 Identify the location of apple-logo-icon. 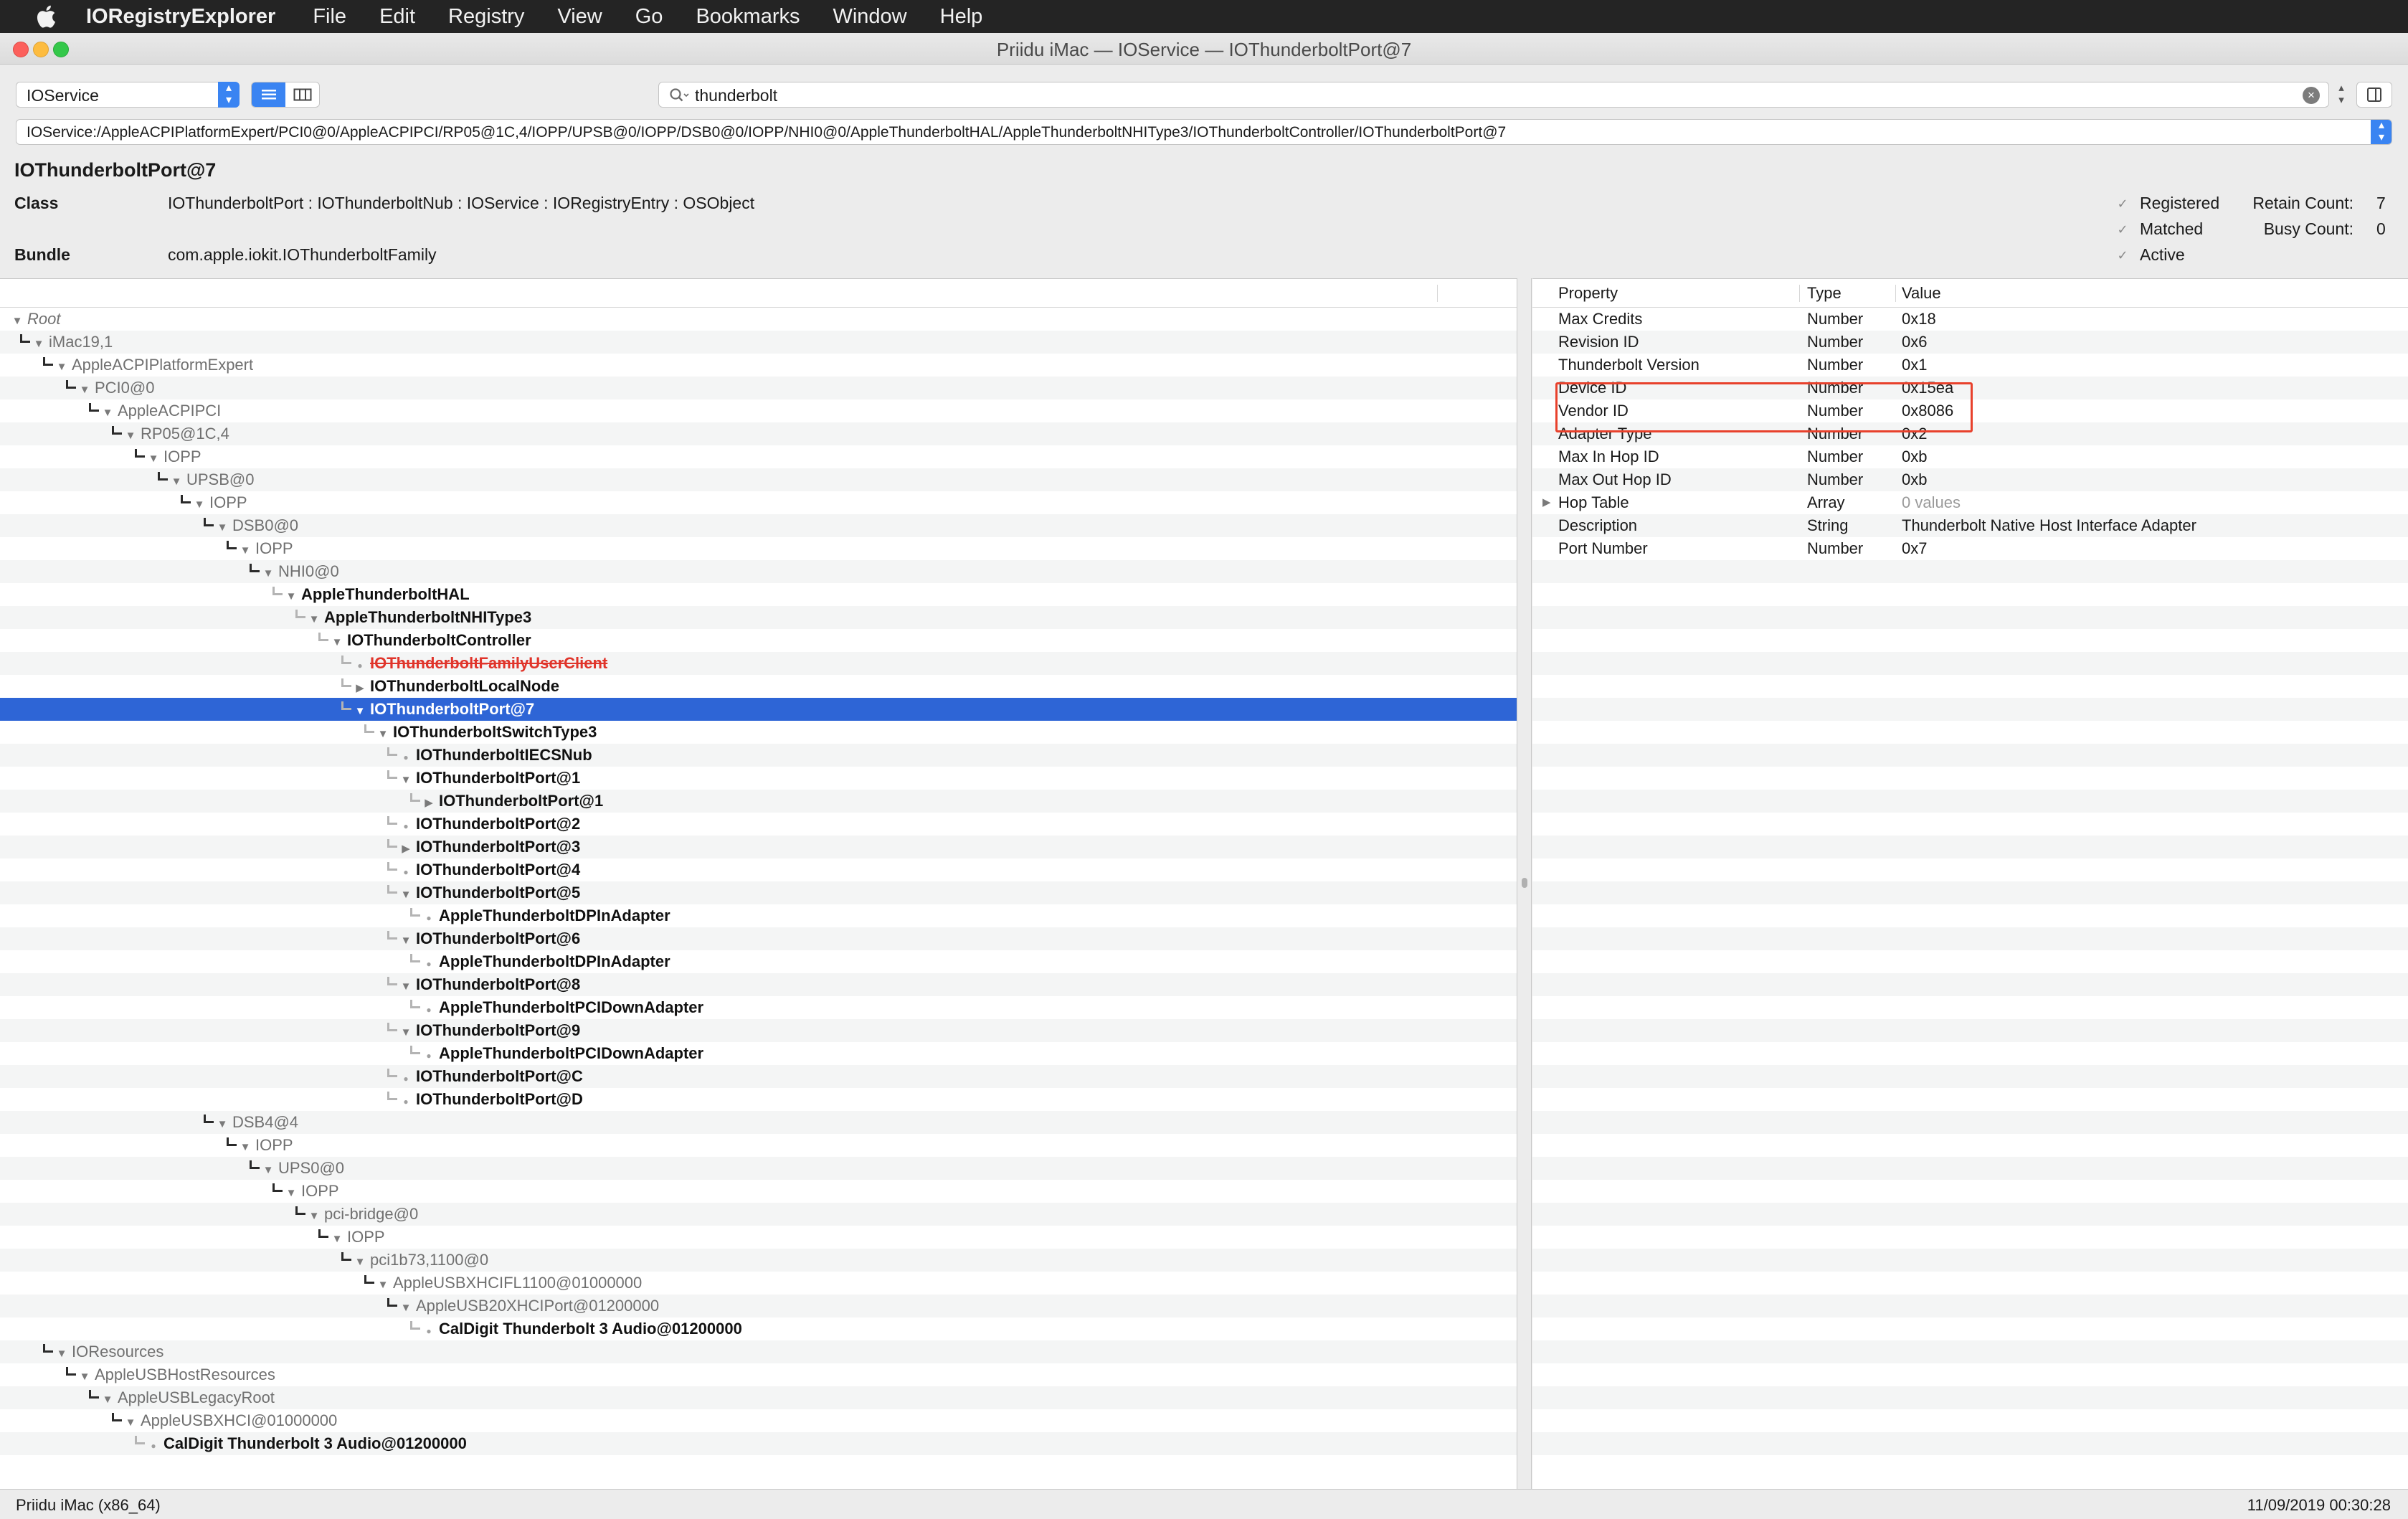
(46, 16).